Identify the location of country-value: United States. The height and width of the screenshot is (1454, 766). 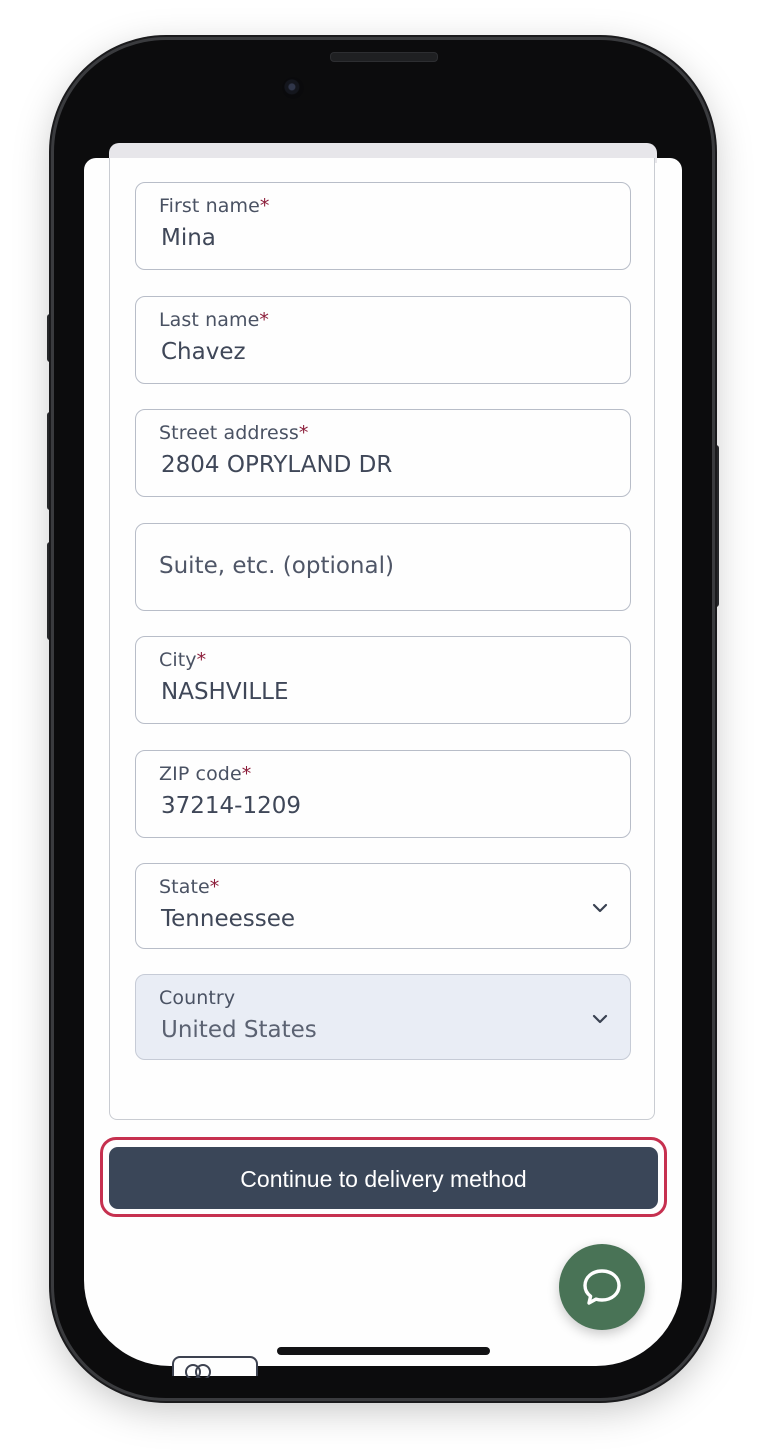
(239, 1030).